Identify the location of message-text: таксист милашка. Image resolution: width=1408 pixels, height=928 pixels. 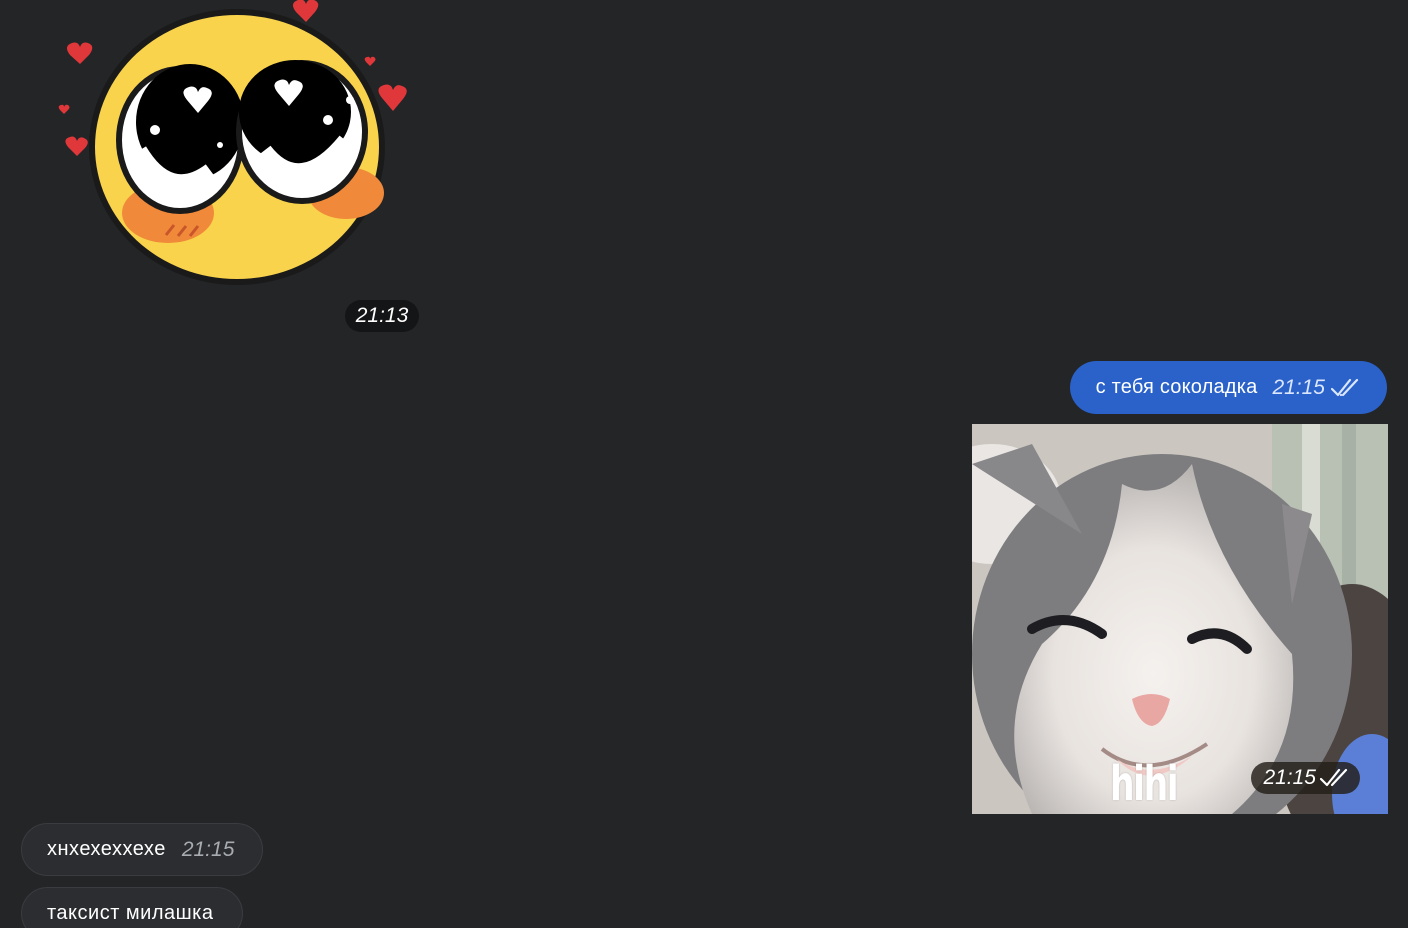
(130, 913).